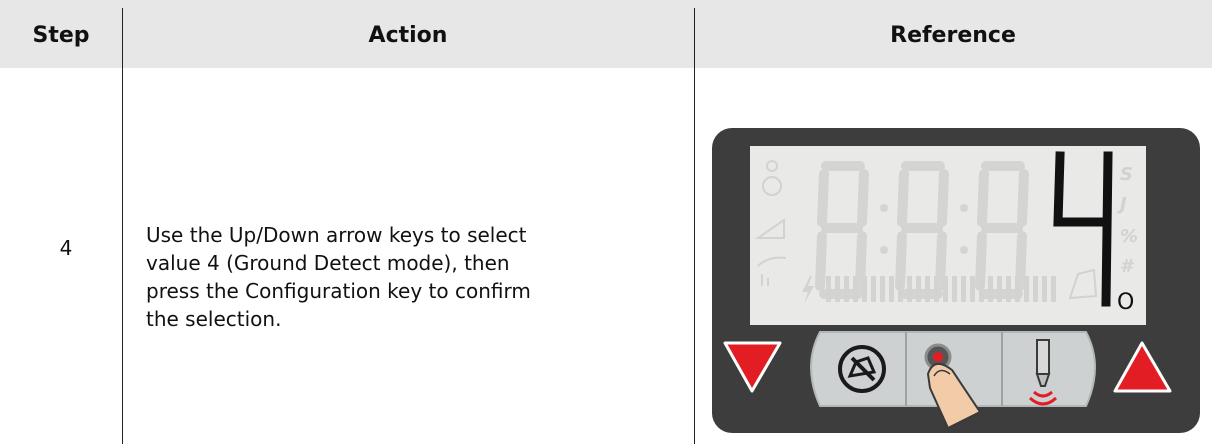 Image resolution: width=1212 pixels, height=444 pixels. I want to click on unit-glyph: %, so click(1129, 236).